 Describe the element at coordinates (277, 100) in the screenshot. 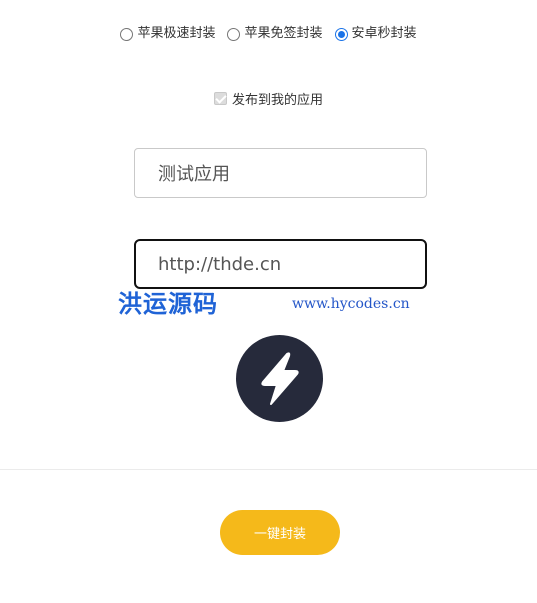

I see `publish-label: 发布到我的应用` at that location.